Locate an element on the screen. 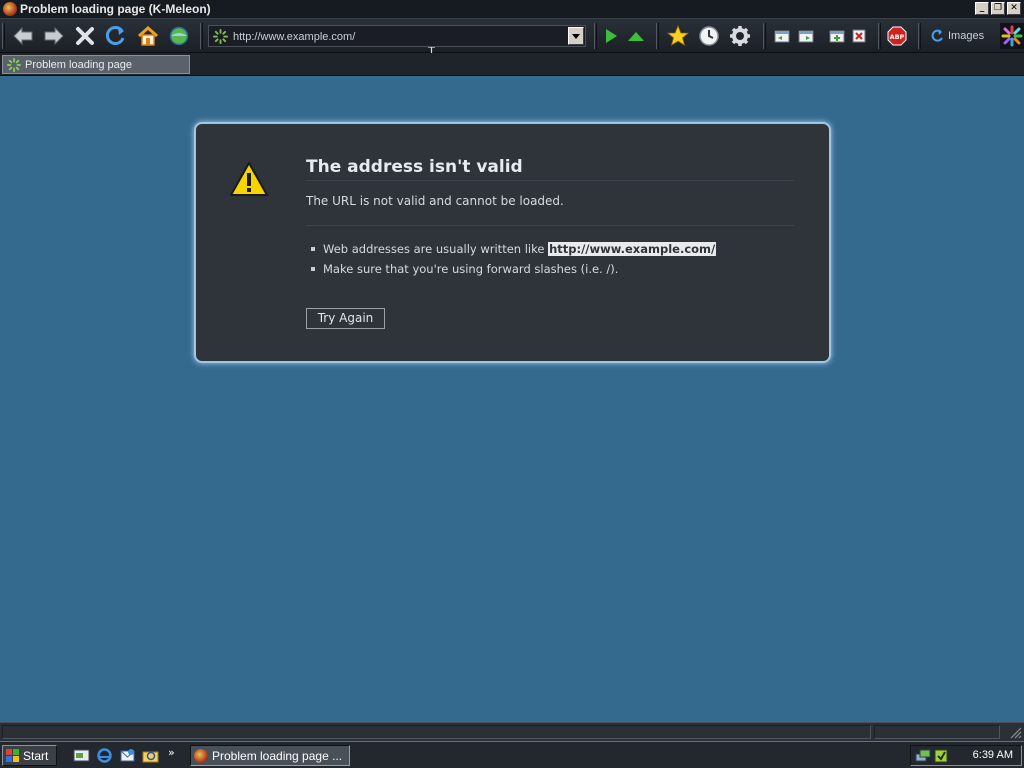 The height and width of the screenshot is (768, 1024). status-bar is located at coordinates (512, 731).